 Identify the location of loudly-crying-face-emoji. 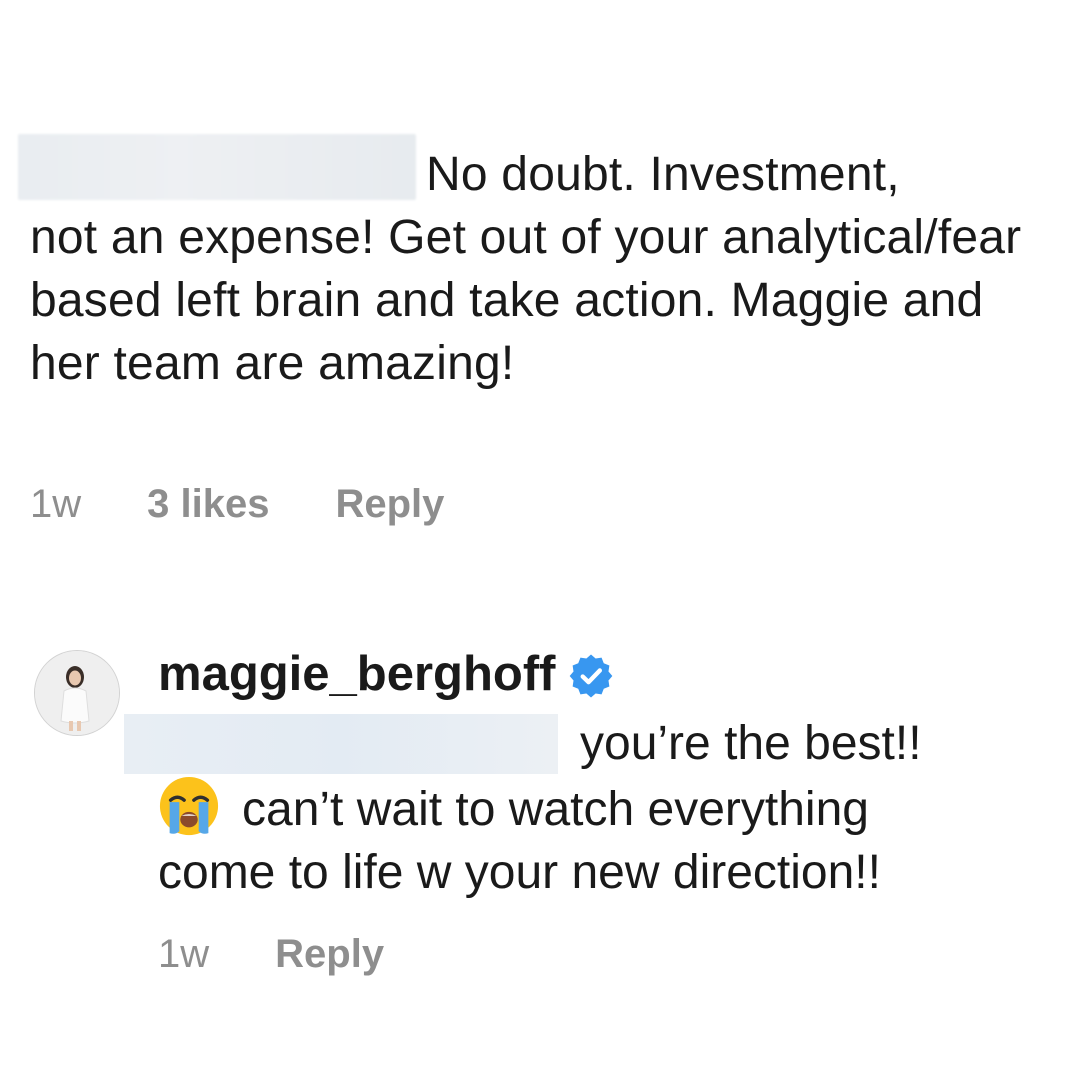
(189, 806).